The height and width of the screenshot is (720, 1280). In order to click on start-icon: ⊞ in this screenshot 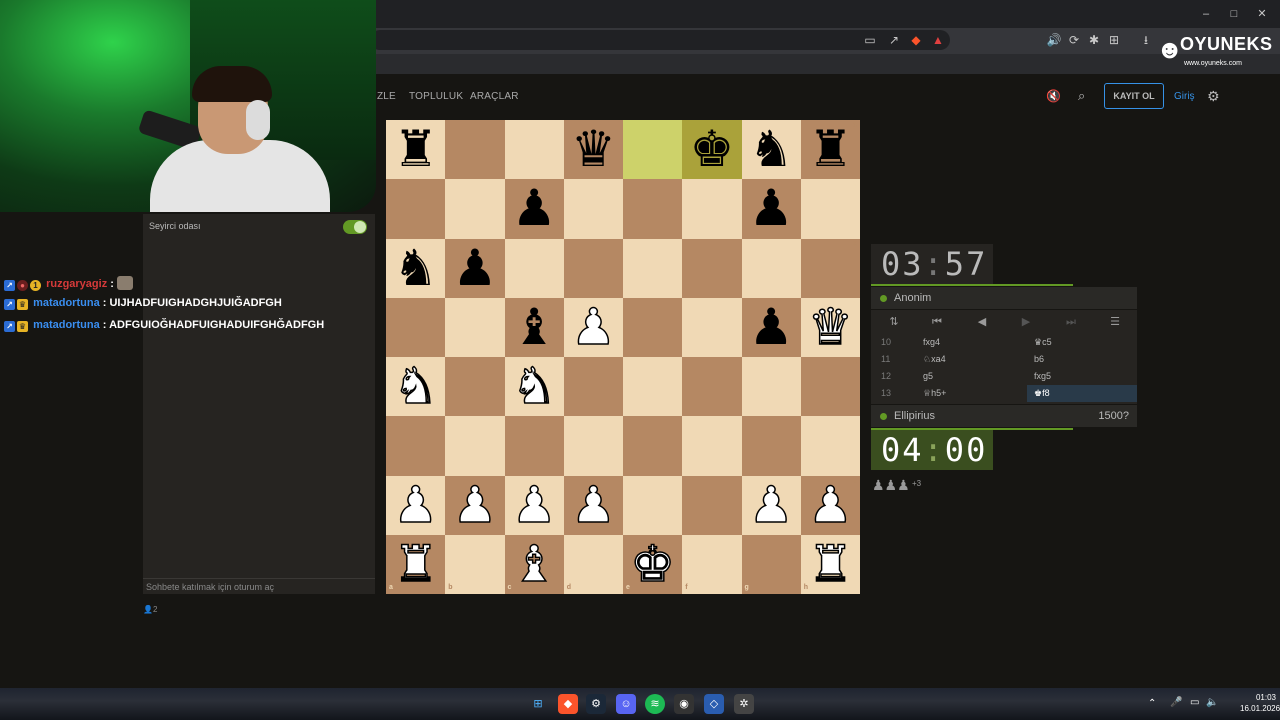, I will do `click(538, 704)`.